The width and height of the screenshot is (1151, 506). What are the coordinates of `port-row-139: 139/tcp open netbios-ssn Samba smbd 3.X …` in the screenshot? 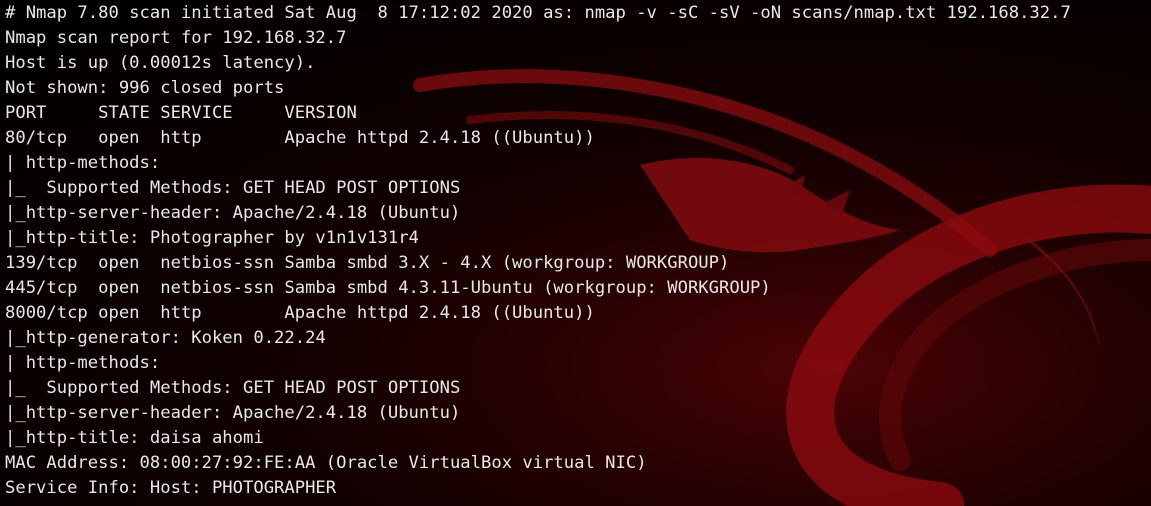 It's located at (367, 263).